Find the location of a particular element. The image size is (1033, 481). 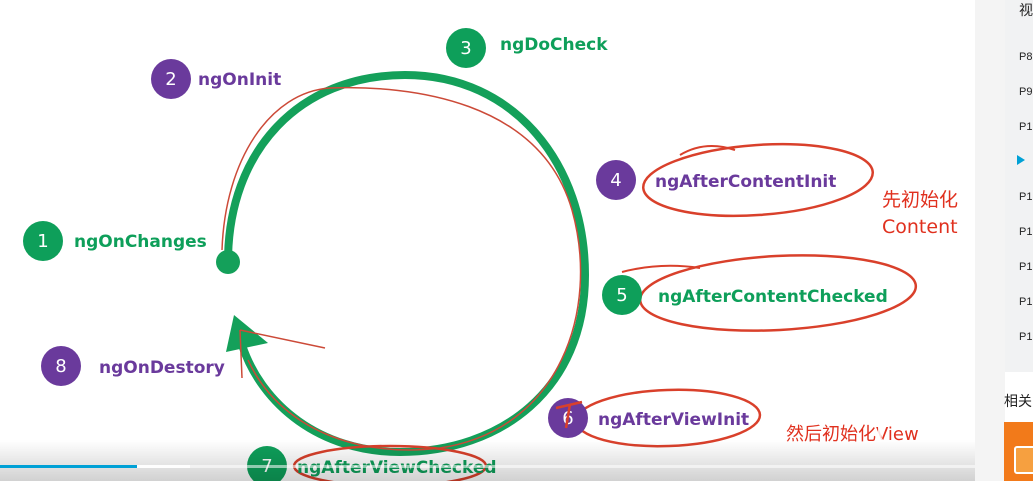

step-1-label: ngOnChanges is located at coordinates (140, 242).